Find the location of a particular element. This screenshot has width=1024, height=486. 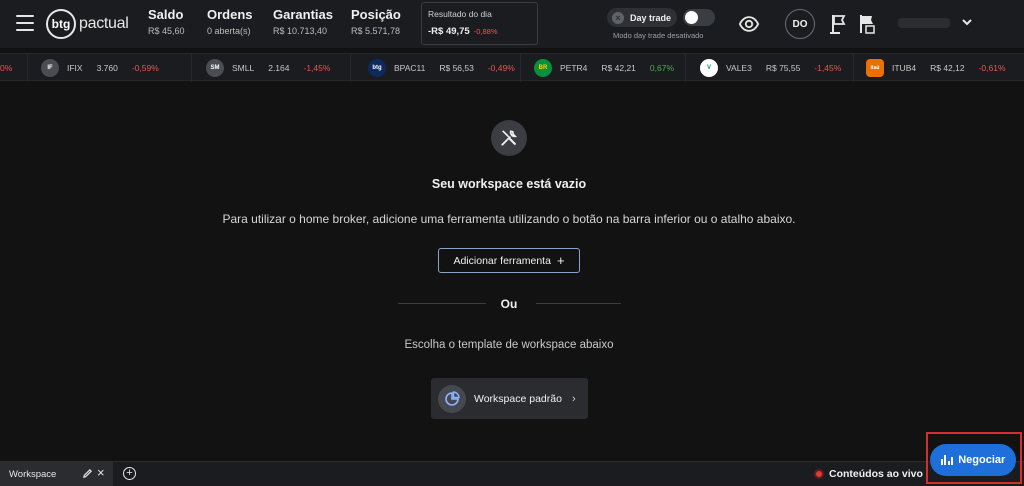

saldo-stat: Saldo R$ 45,60 is located at coordinates (166, 21).